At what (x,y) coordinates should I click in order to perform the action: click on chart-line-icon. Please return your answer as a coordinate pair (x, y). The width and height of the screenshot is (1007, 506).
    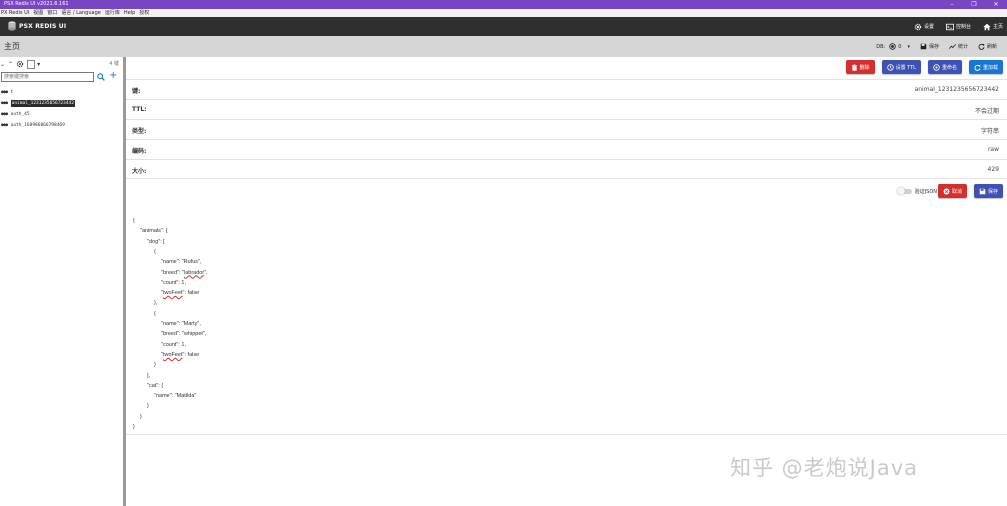
    Looking at the image, I should click on (952, 46).